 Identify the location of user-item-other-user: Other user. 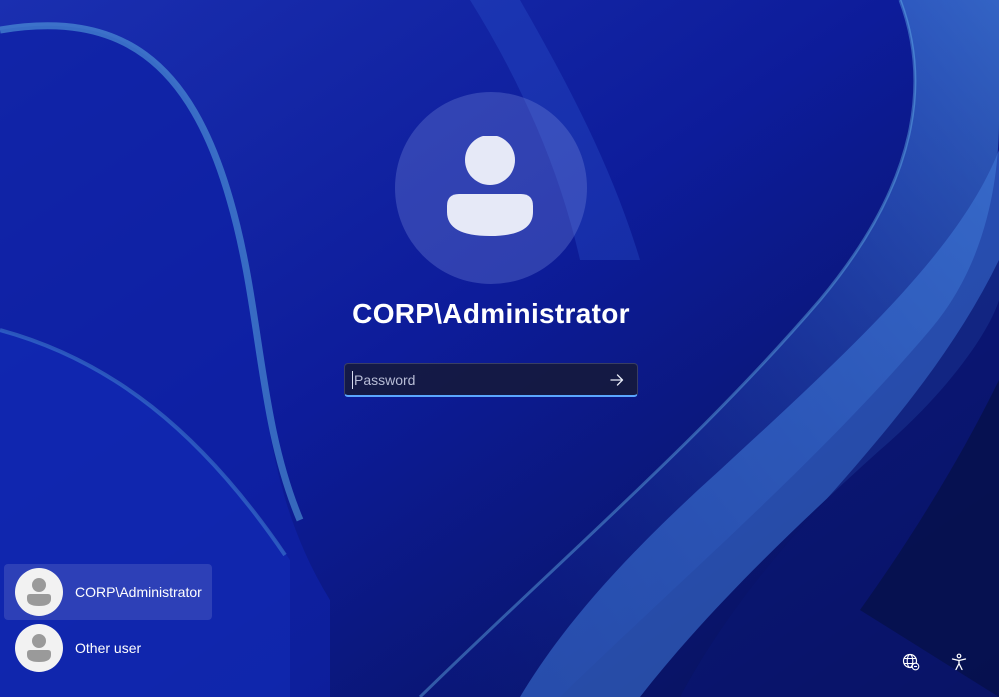
(108, 648).